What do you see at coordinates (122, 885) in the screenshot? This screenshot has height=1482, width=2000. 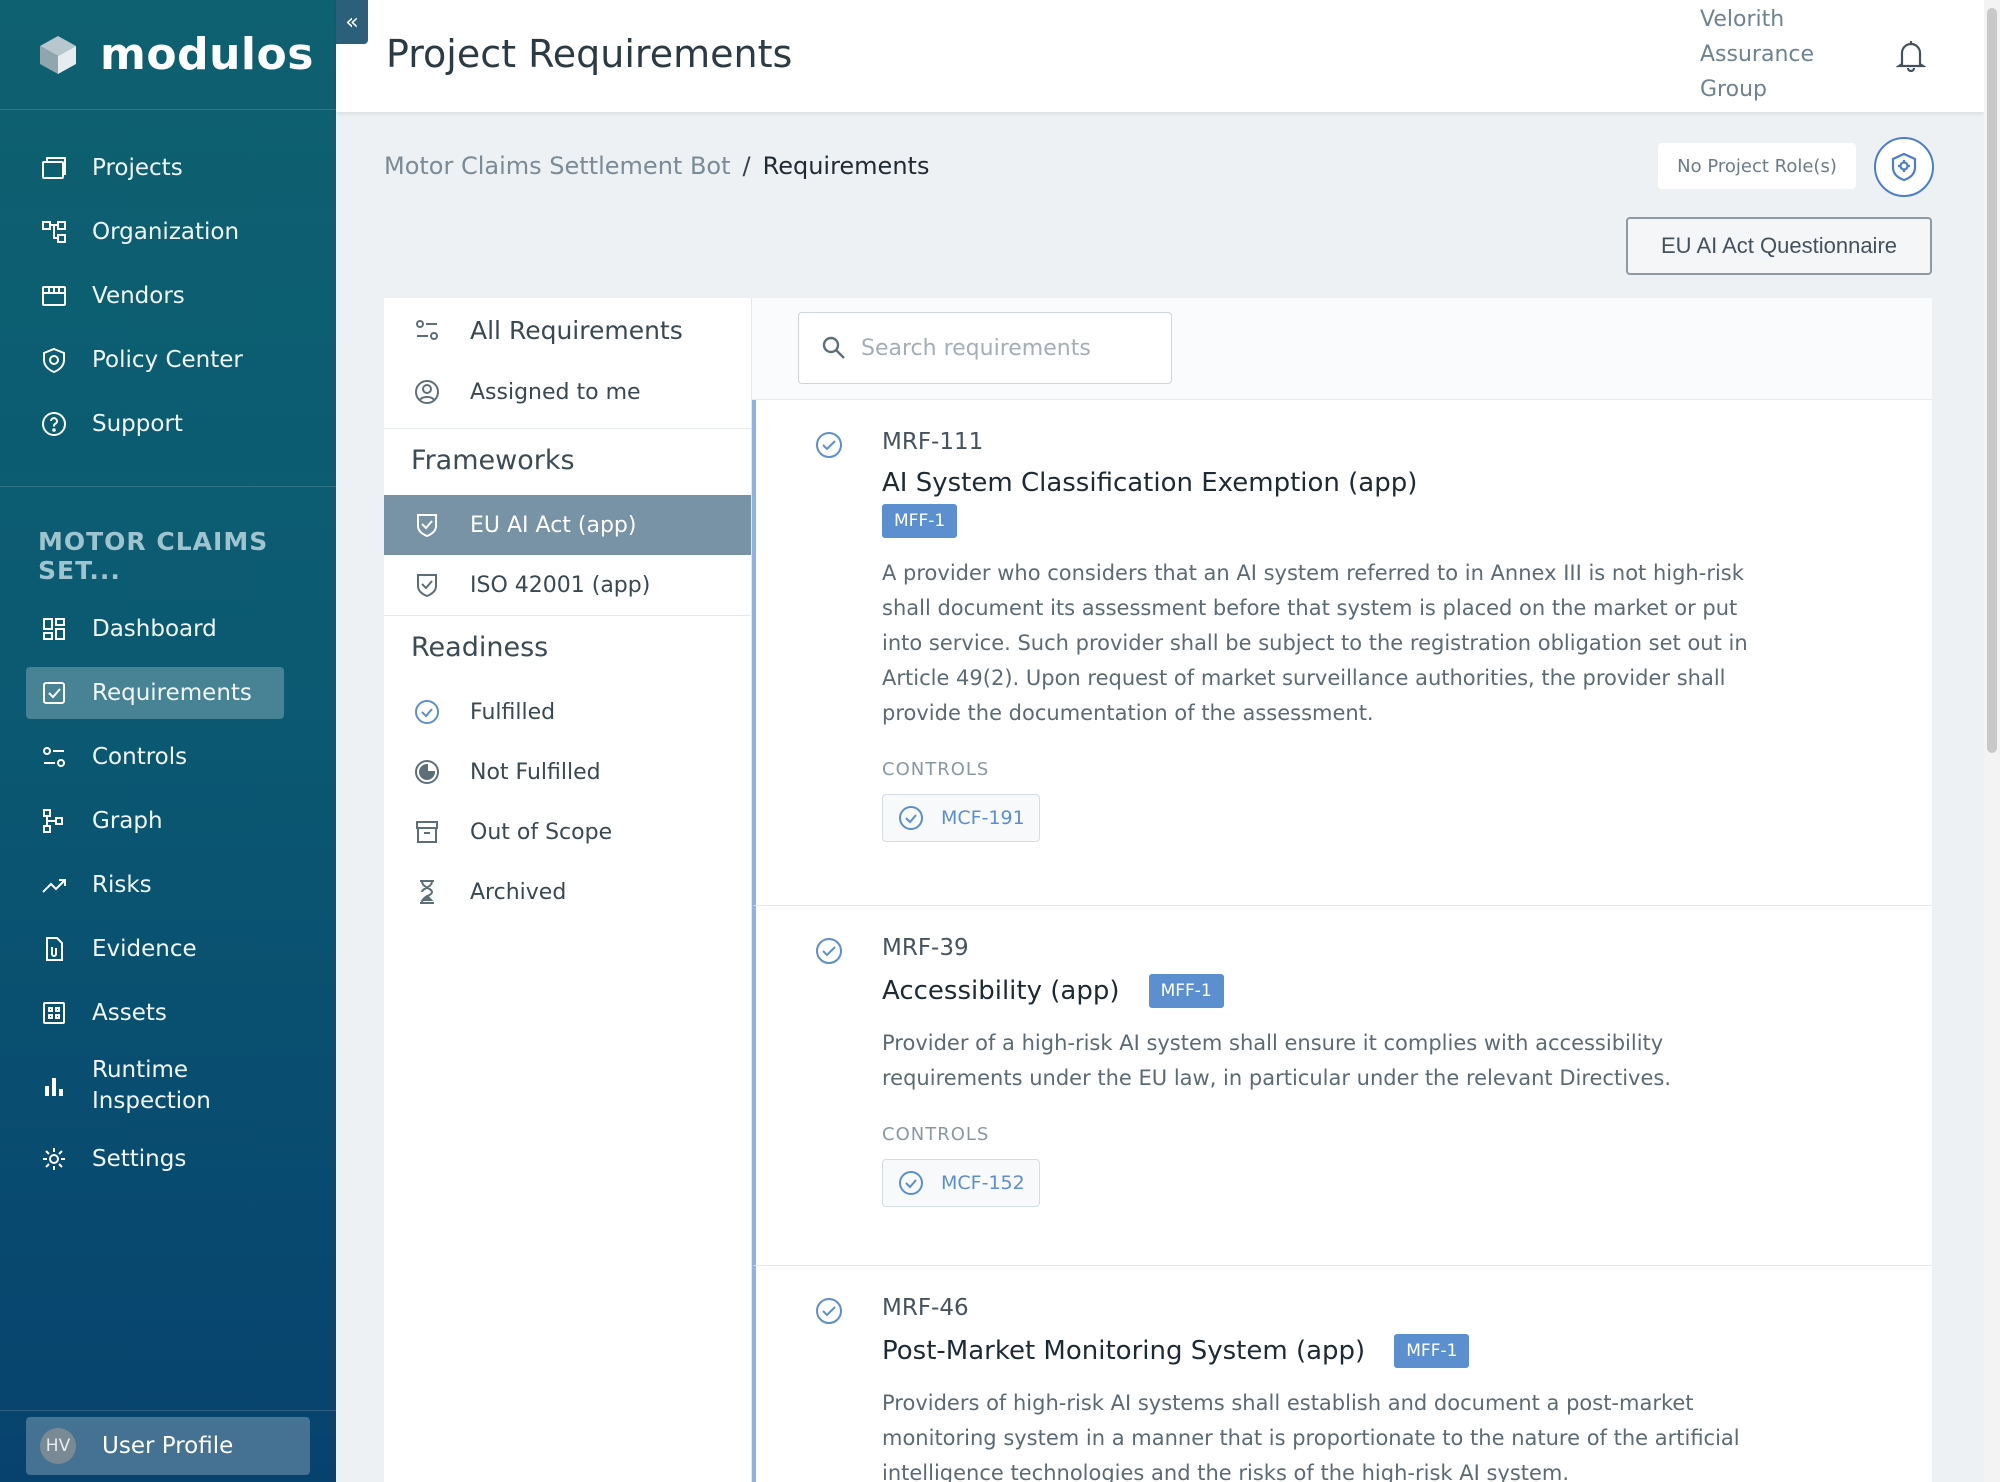 I see `nav-label: Risks` at bounding box center [122, 885].